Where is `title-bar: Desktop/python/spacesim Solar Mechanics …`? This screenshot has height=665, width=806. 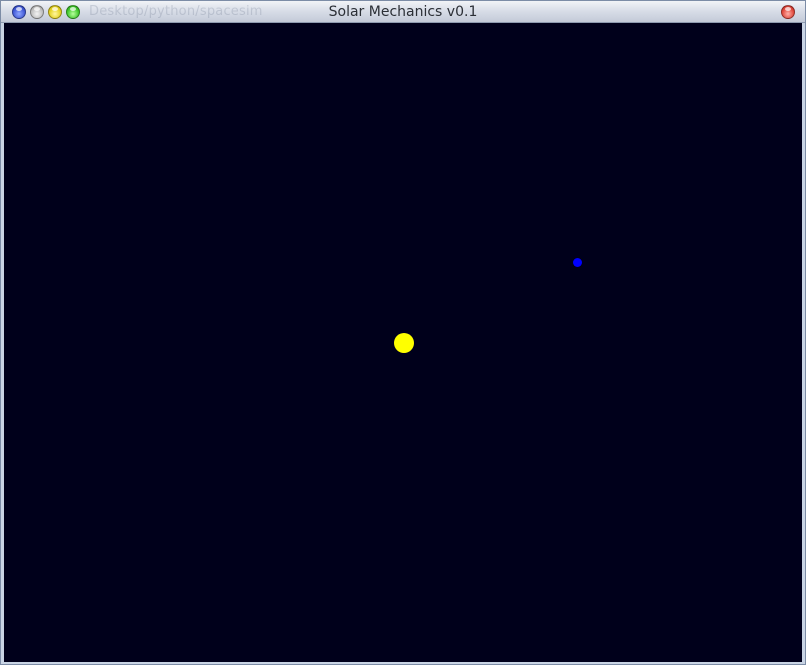 title-bar: Desktop/python/spacesim Solar Mechanics … is located at coordinates (403, 12).